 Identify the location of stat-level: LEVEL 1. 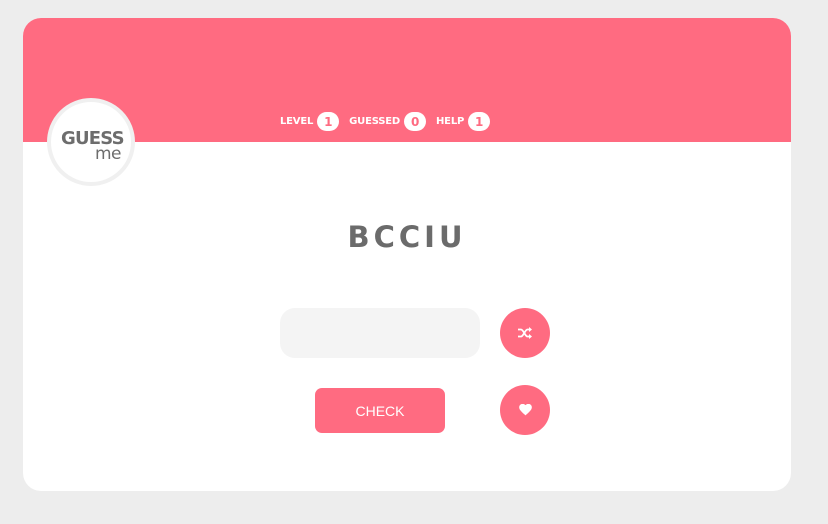
(310, 121).